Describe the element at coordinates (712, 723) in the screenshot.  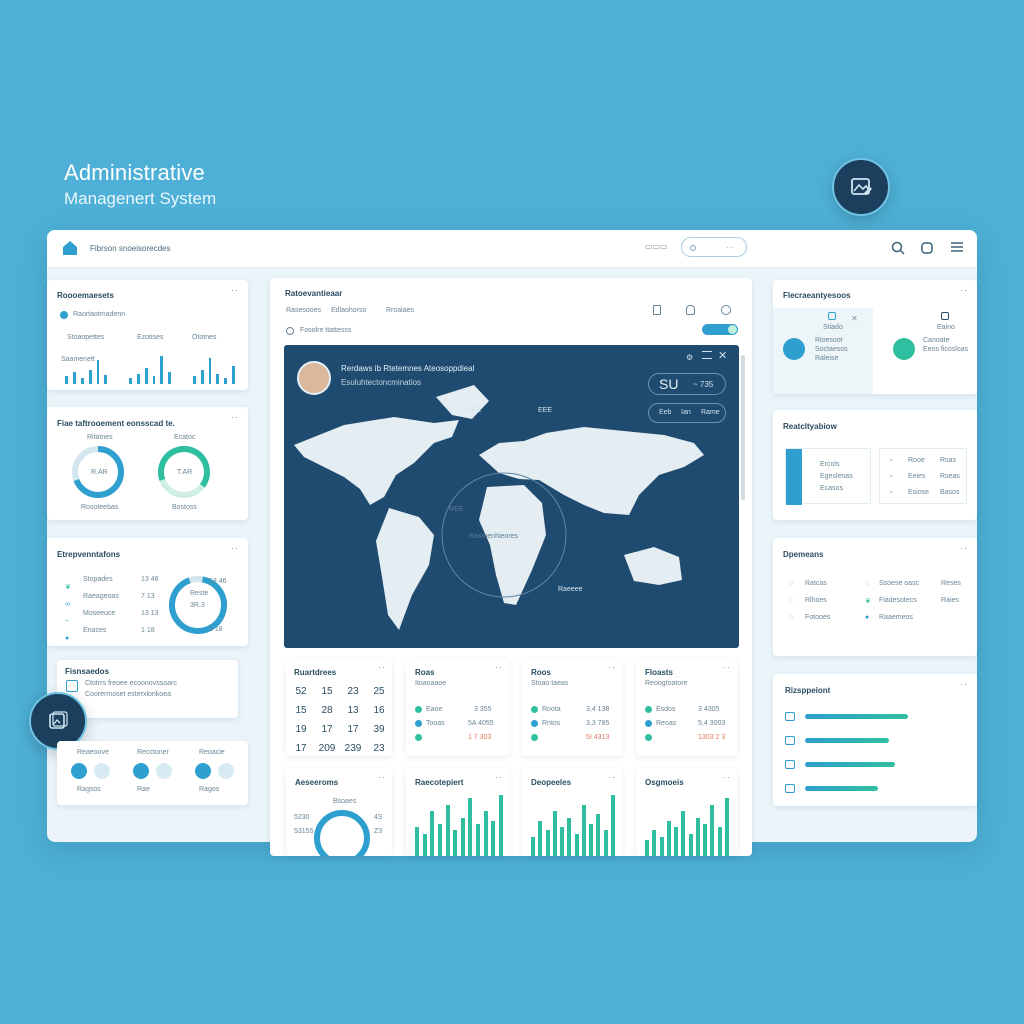
I see `row-value: 5,4 3003` at that location.